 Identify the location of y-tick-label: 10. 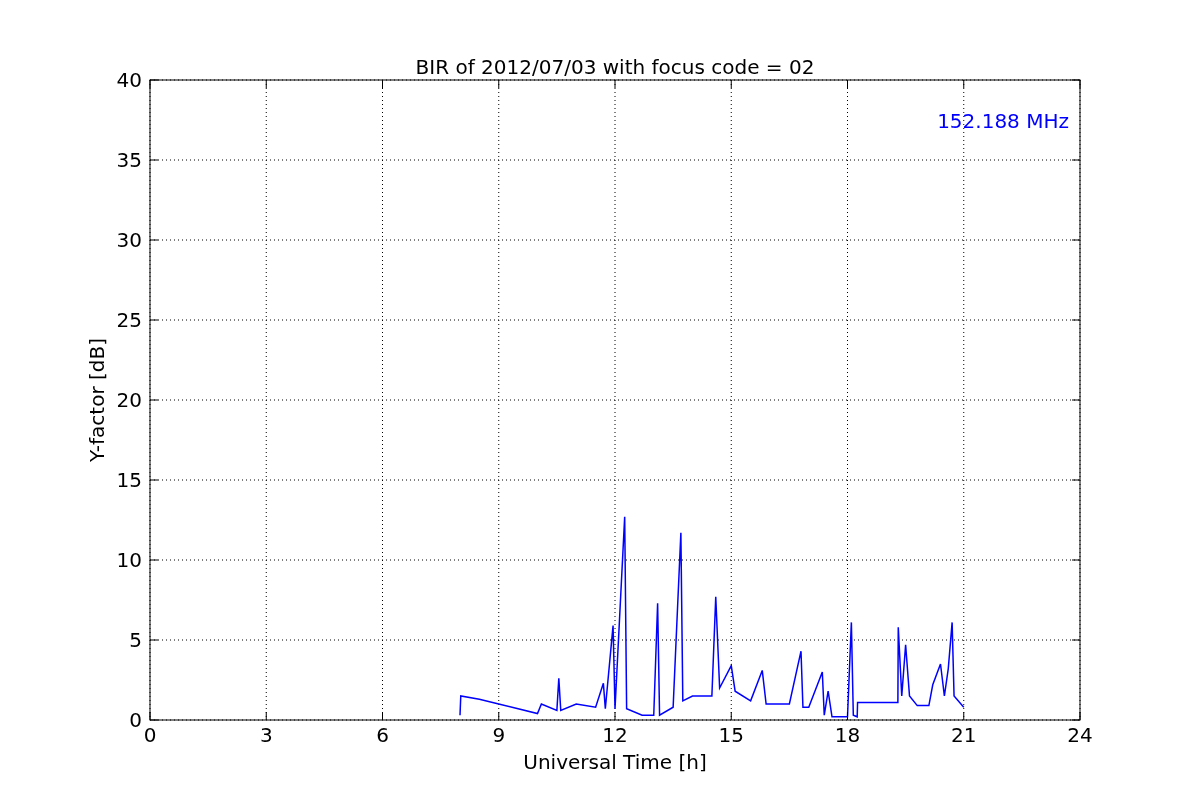
(129, 560).